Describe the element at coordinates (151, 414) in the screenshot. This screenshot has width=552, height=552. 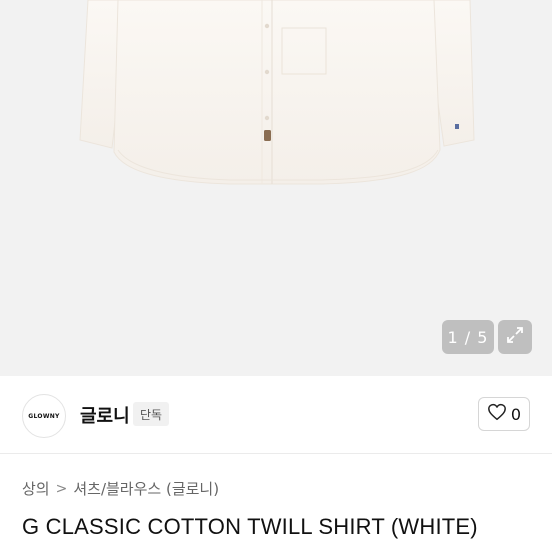
I see `exclusive-badge: 단독` at that location.